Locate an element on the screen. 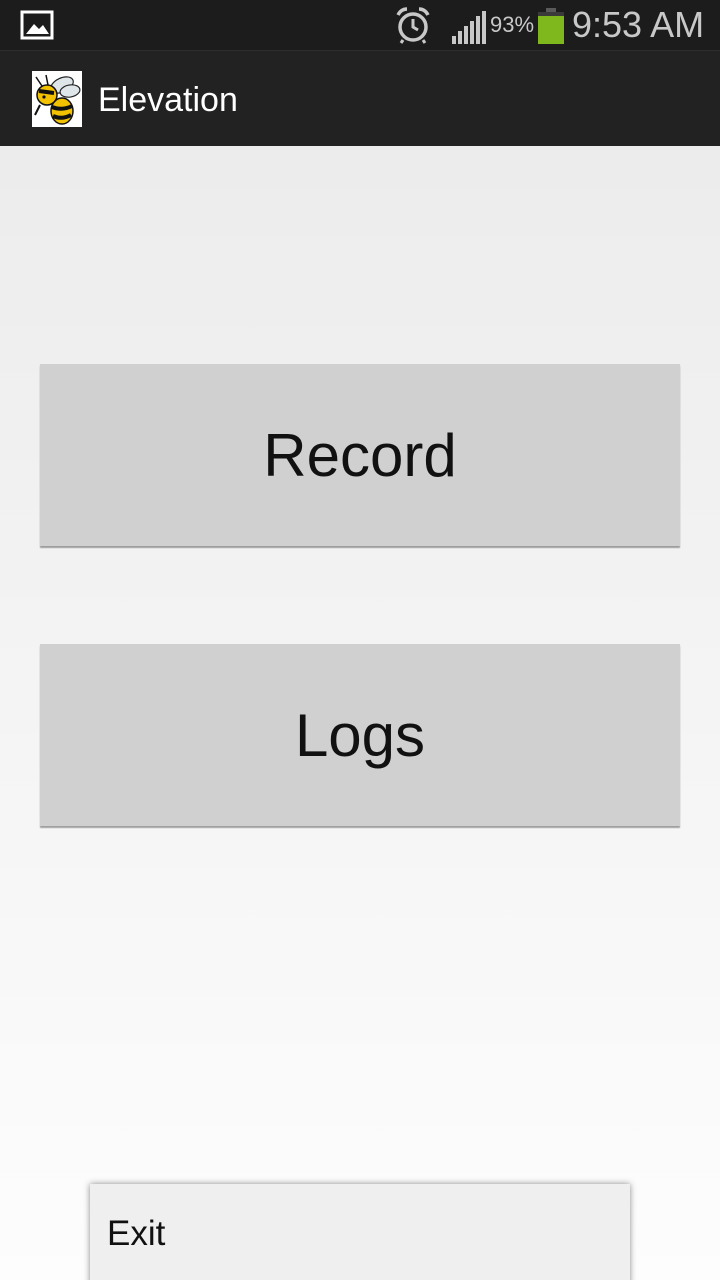 This screenshot has height=1280, width=720. action-bar: Elevation is located at coordinates (360, 98).